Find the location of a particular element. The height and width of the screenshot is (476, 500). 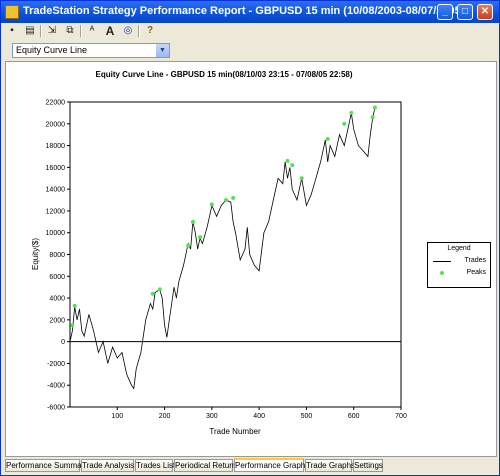

copy-icon: ⧉ is located at coordinates (70, 31).